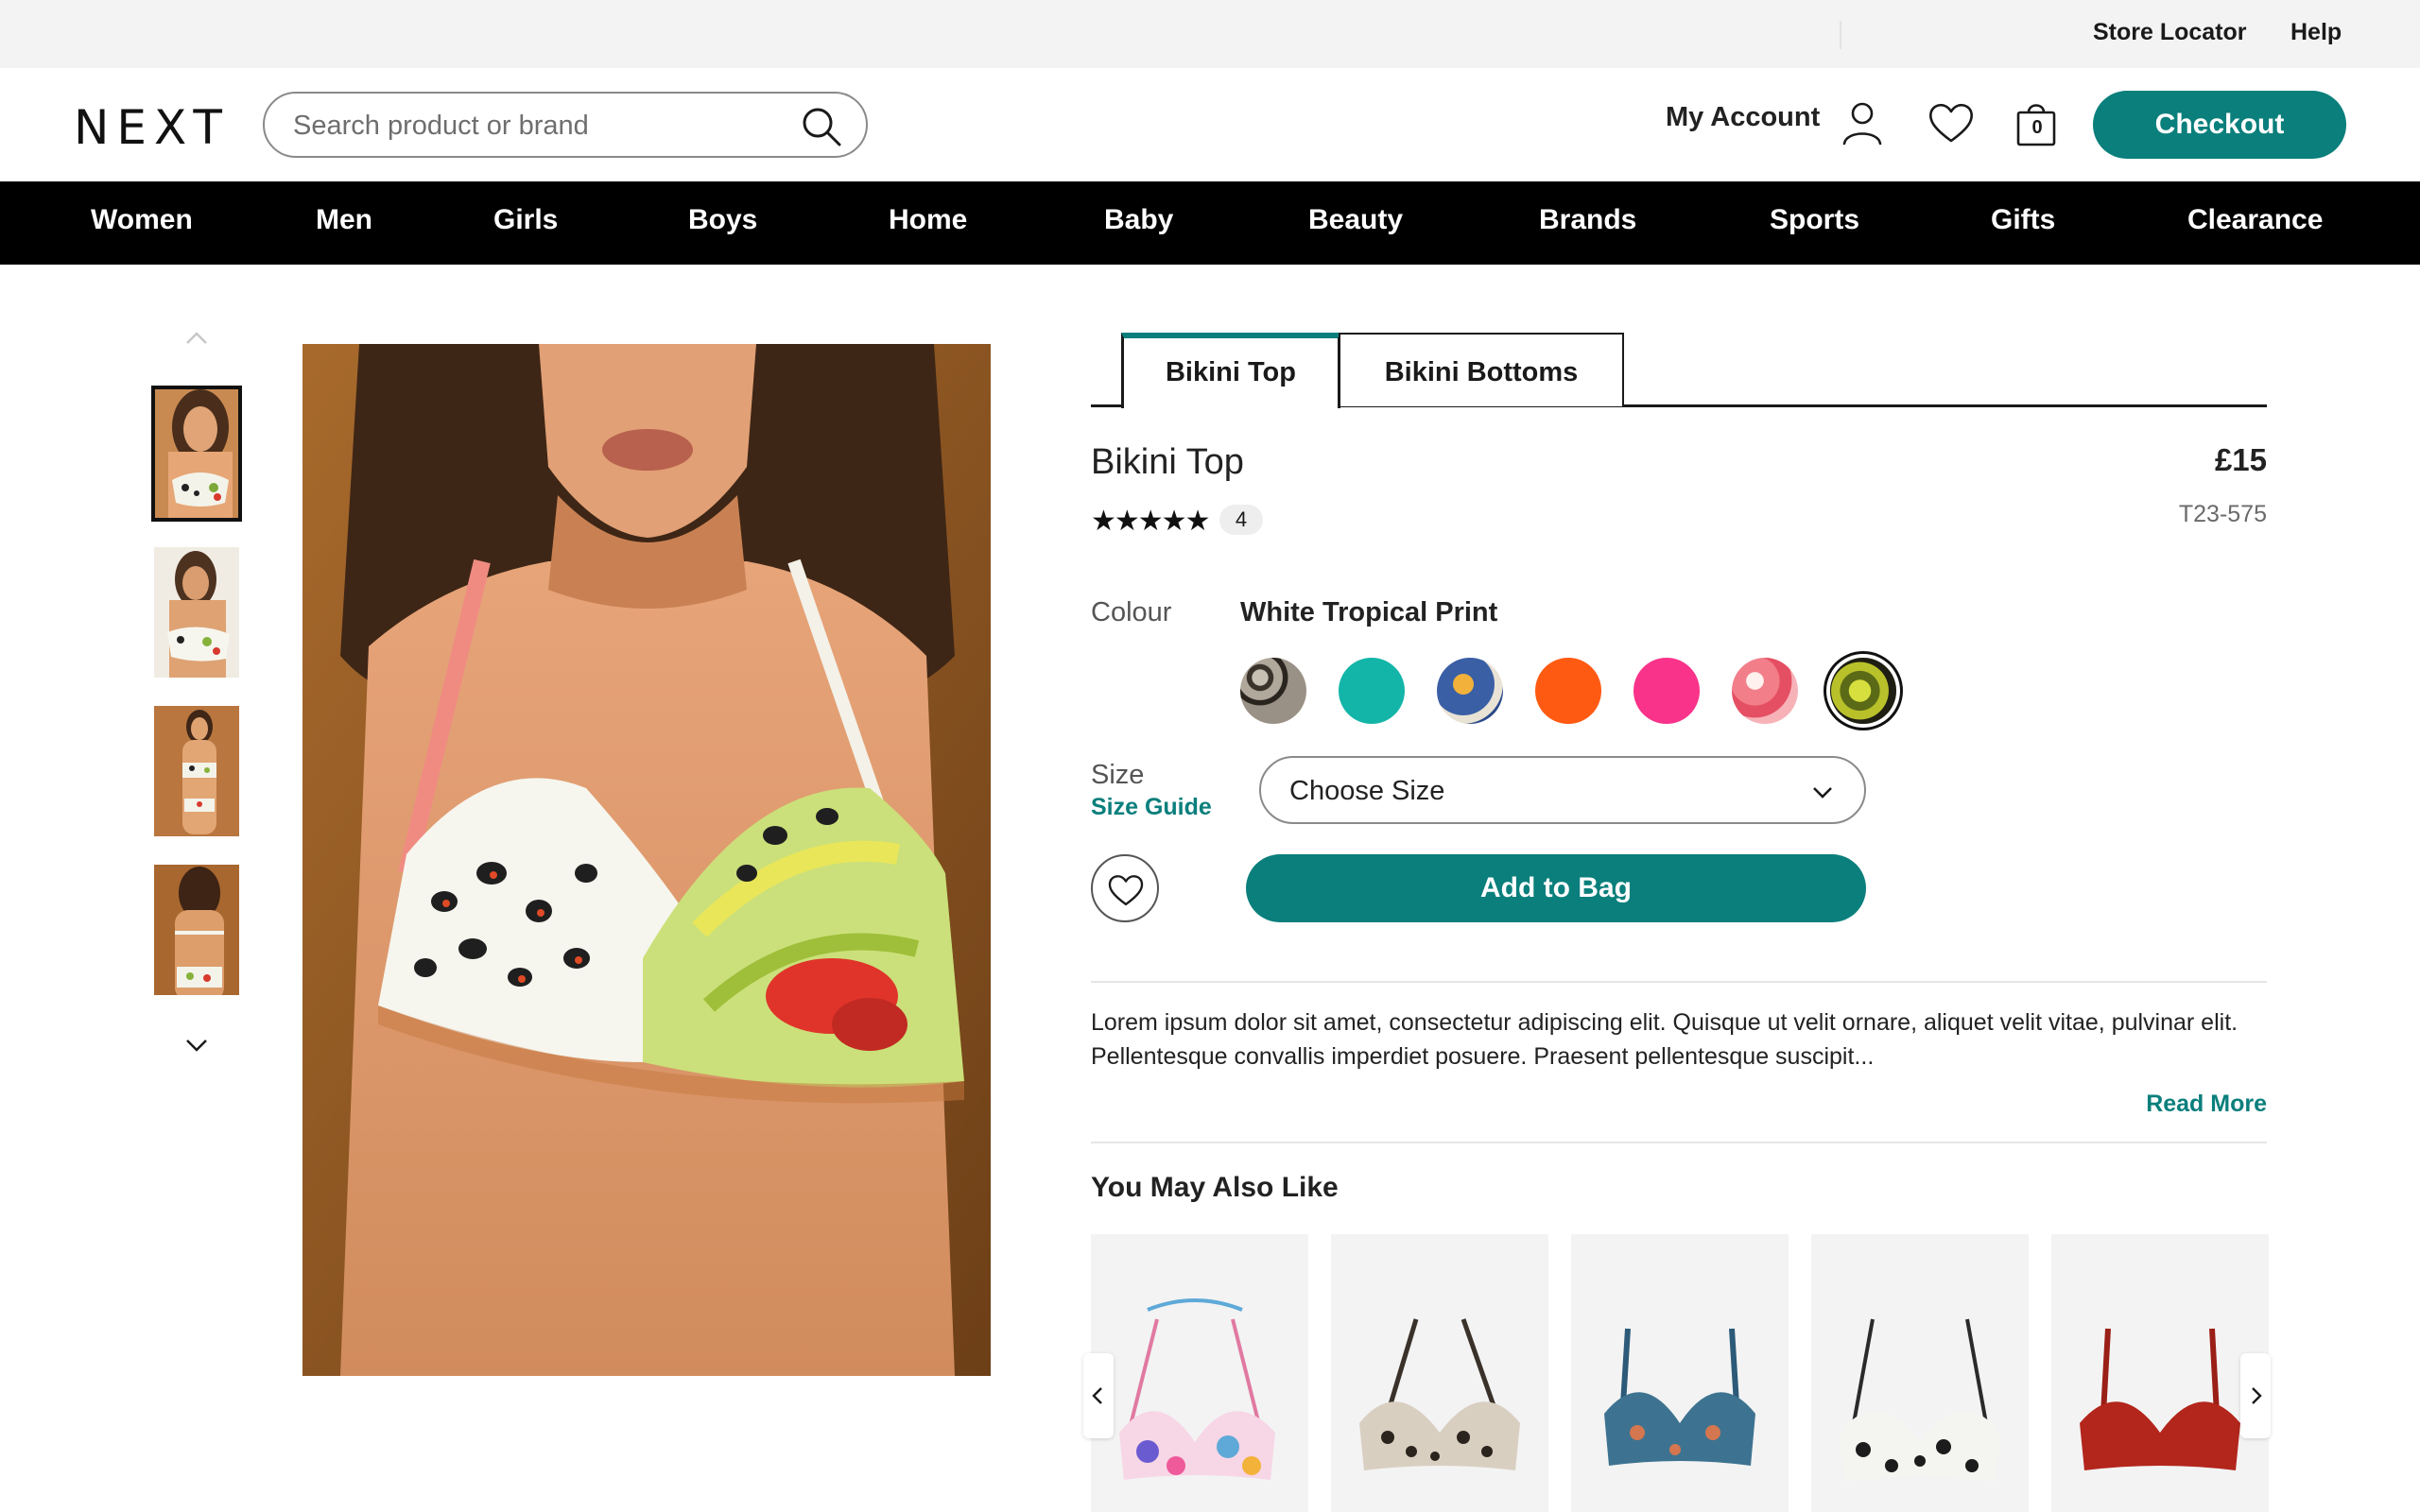 Image resolution: width=2420 pixels, height=1512 pixels. Describe the element at coordinates (821, 126) in the screenshot. I see `search-icon` at that location.